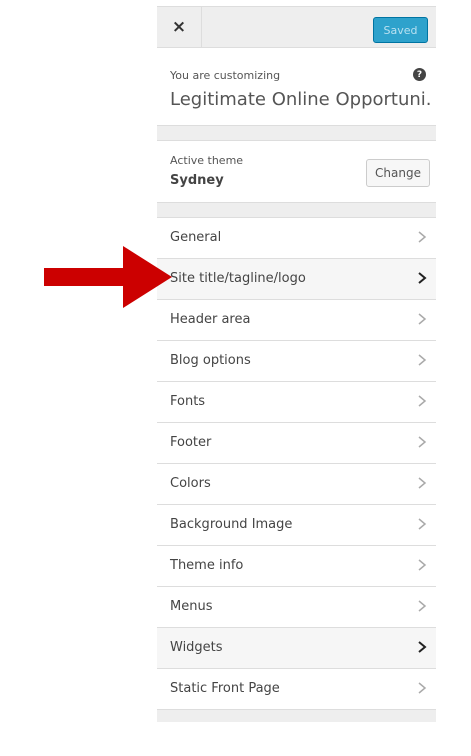 Image resolution: width=471 pixels, height=756 pixels. Describe the element at coordinates (225, 75) in the screenshot. I see `customizing-label: You are customizing` at that location.